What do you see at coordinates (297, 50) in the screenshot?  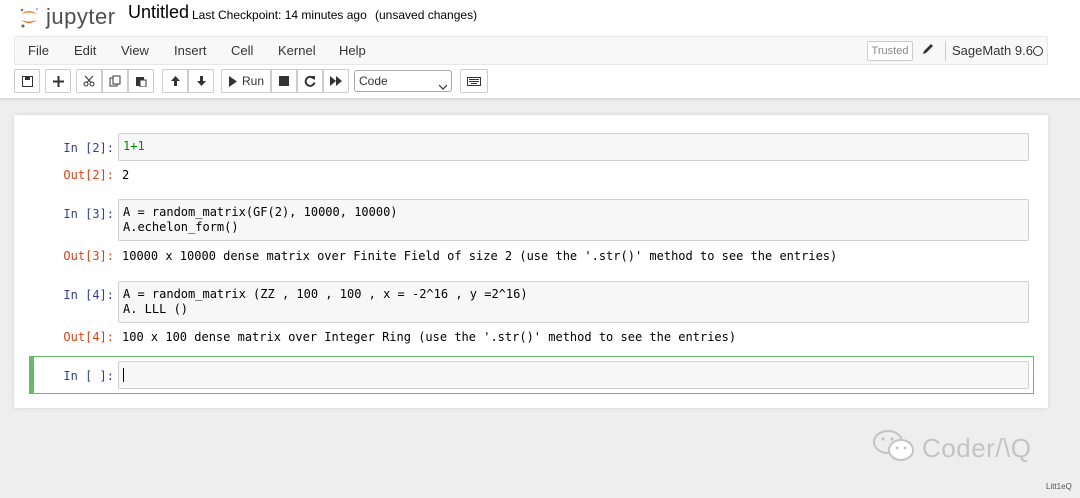 I see `menu-kernel: Kernel` at bounding box center [297, 50].